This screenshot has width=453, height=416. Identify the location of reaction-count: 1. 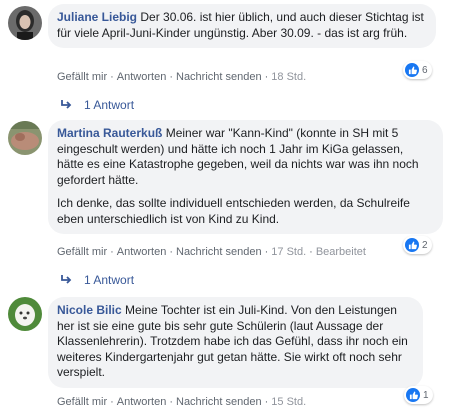
(418, 395).